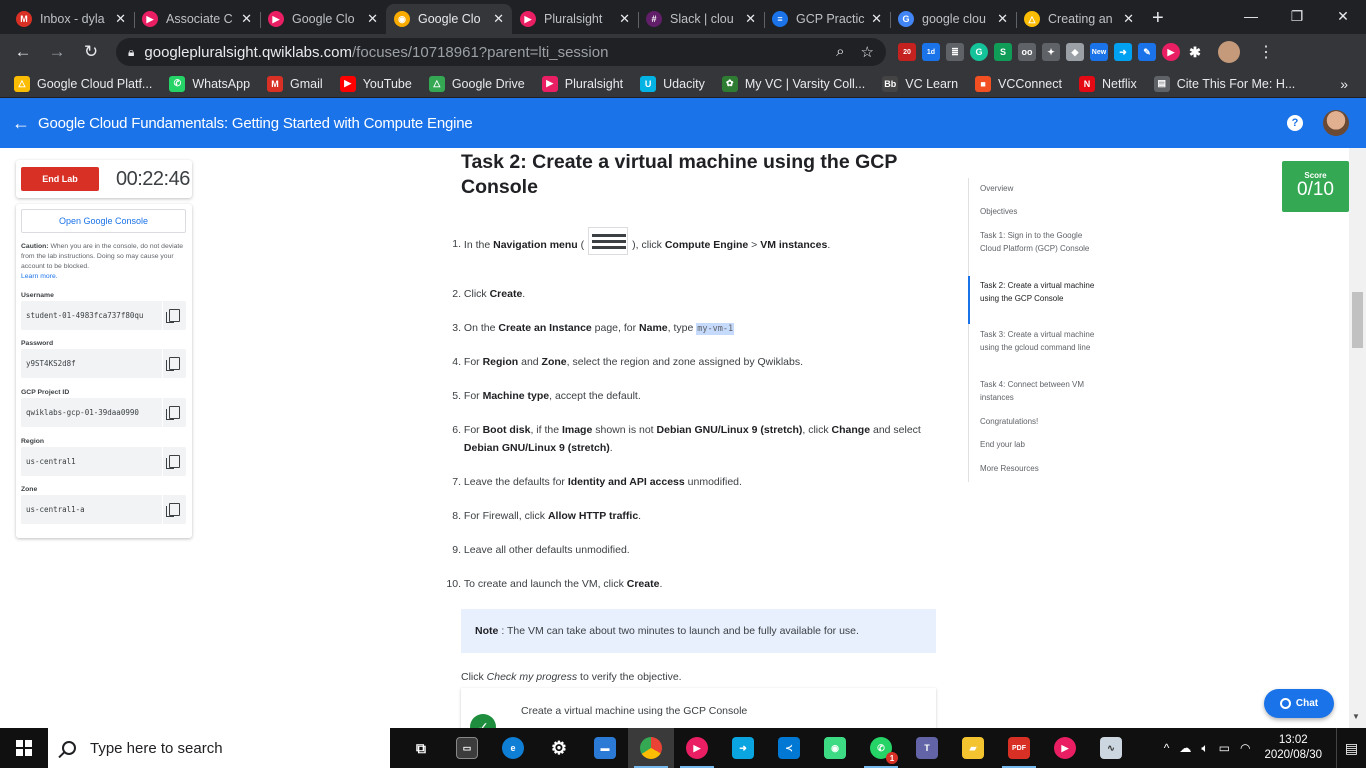 The height and width of the screenshot is (768, 1366). What do you see at coordinates (219, 748) in the screenshot?
I see `taskbar-search: Type here to search` at bounding box center [219, 748].